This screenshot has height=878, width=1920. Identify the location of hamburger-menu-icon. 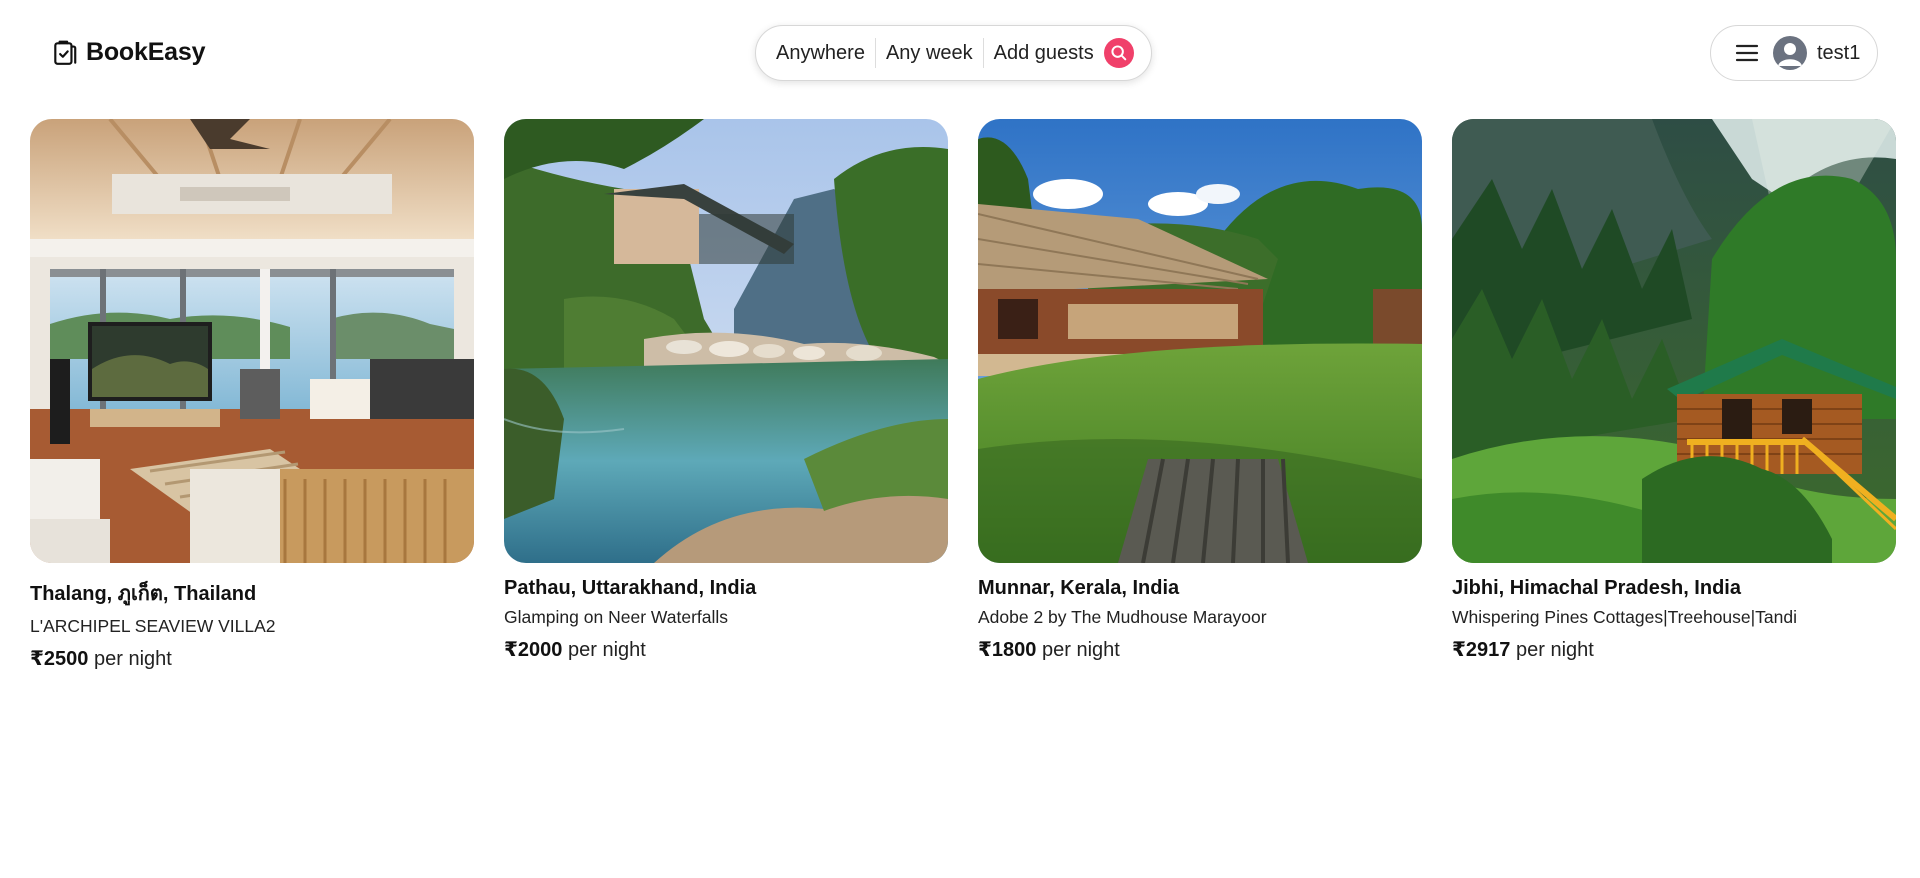
(1747, 53).